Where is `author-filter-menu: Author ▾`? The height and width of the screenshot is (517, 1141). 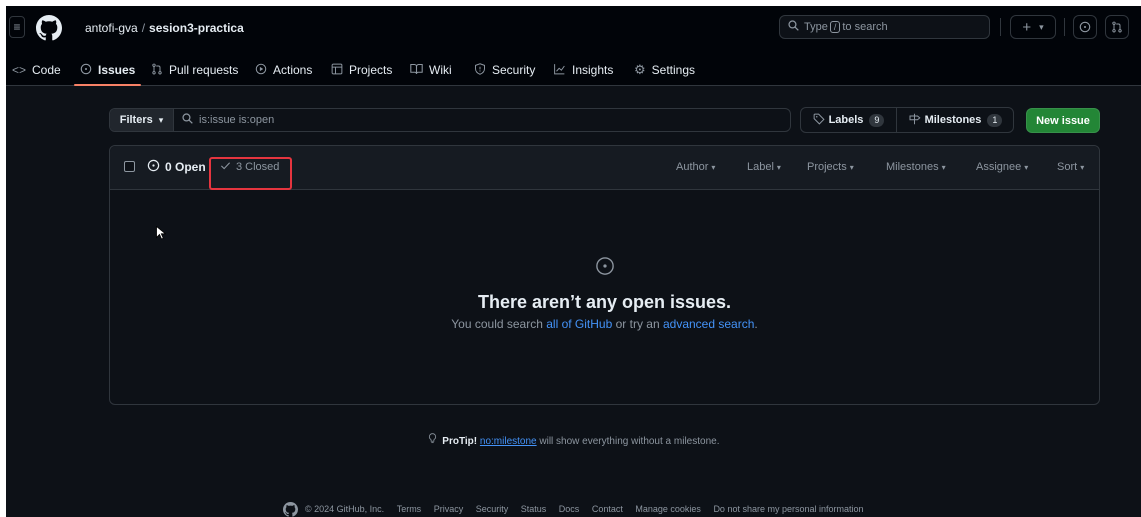
author-filter-menu: Author ▾ is located at coordinates (695, 167).